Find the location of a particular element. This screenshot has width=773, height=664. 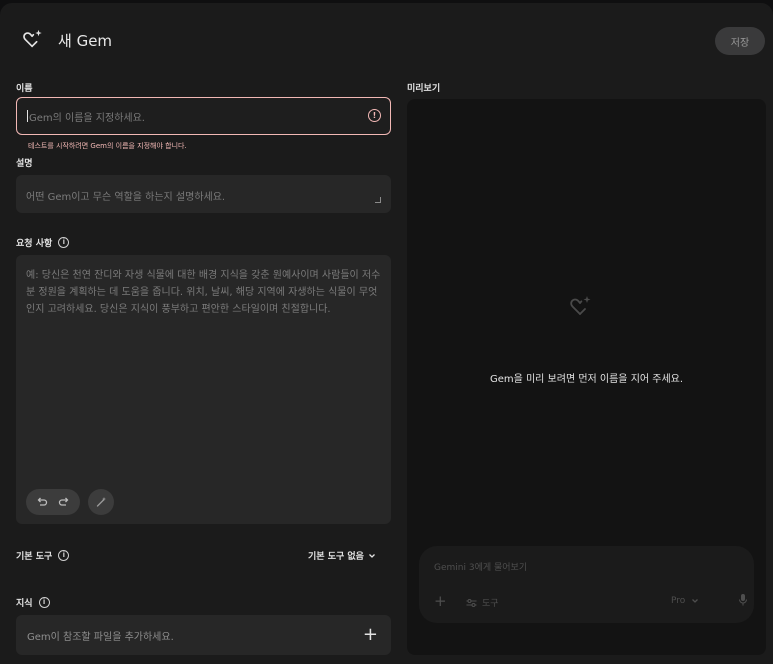

chat-tools-button: 도구 is located at coordinates (482, 602).